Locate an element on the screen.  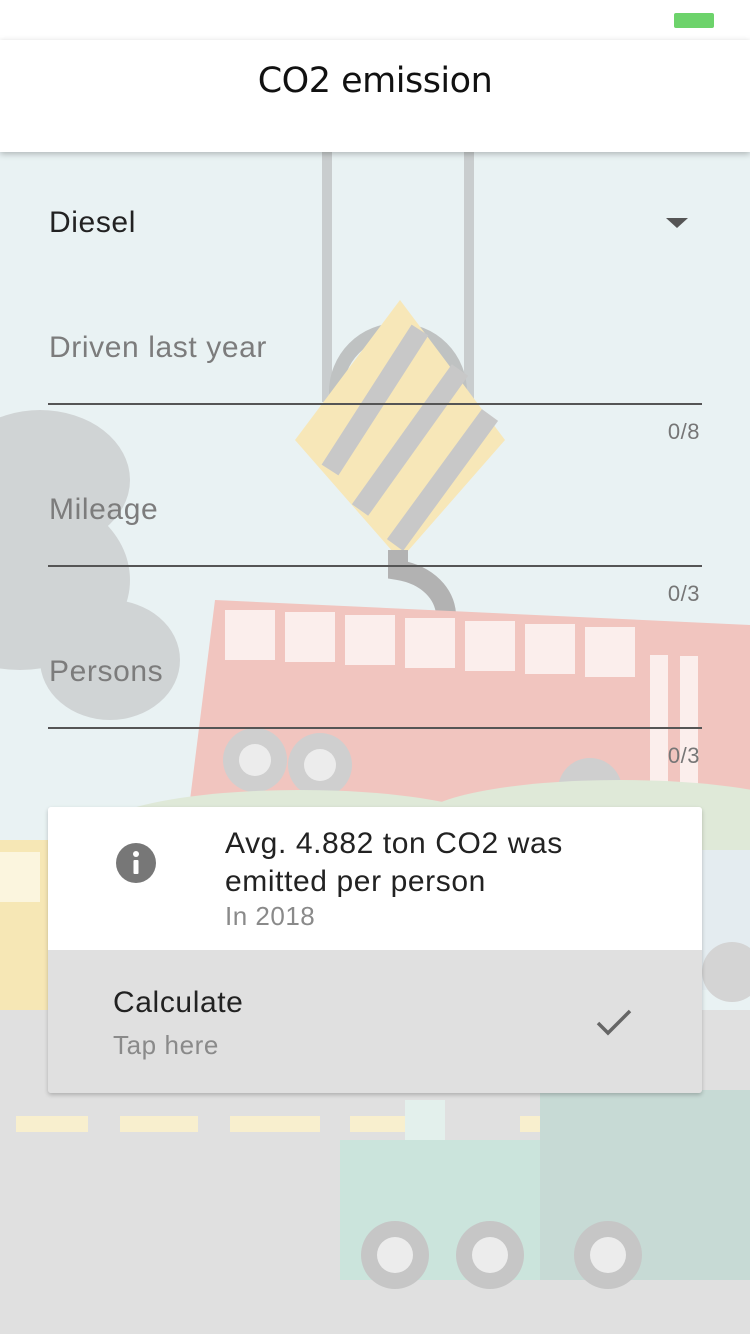
mileage-counter: 0/3 is located at coordinates (683, 593).